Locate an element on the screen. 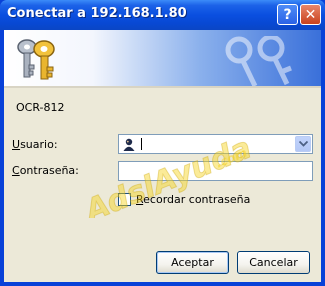 The width and height of the screenshot is (325, 286). text-caret is located at coordinates (141, 144).